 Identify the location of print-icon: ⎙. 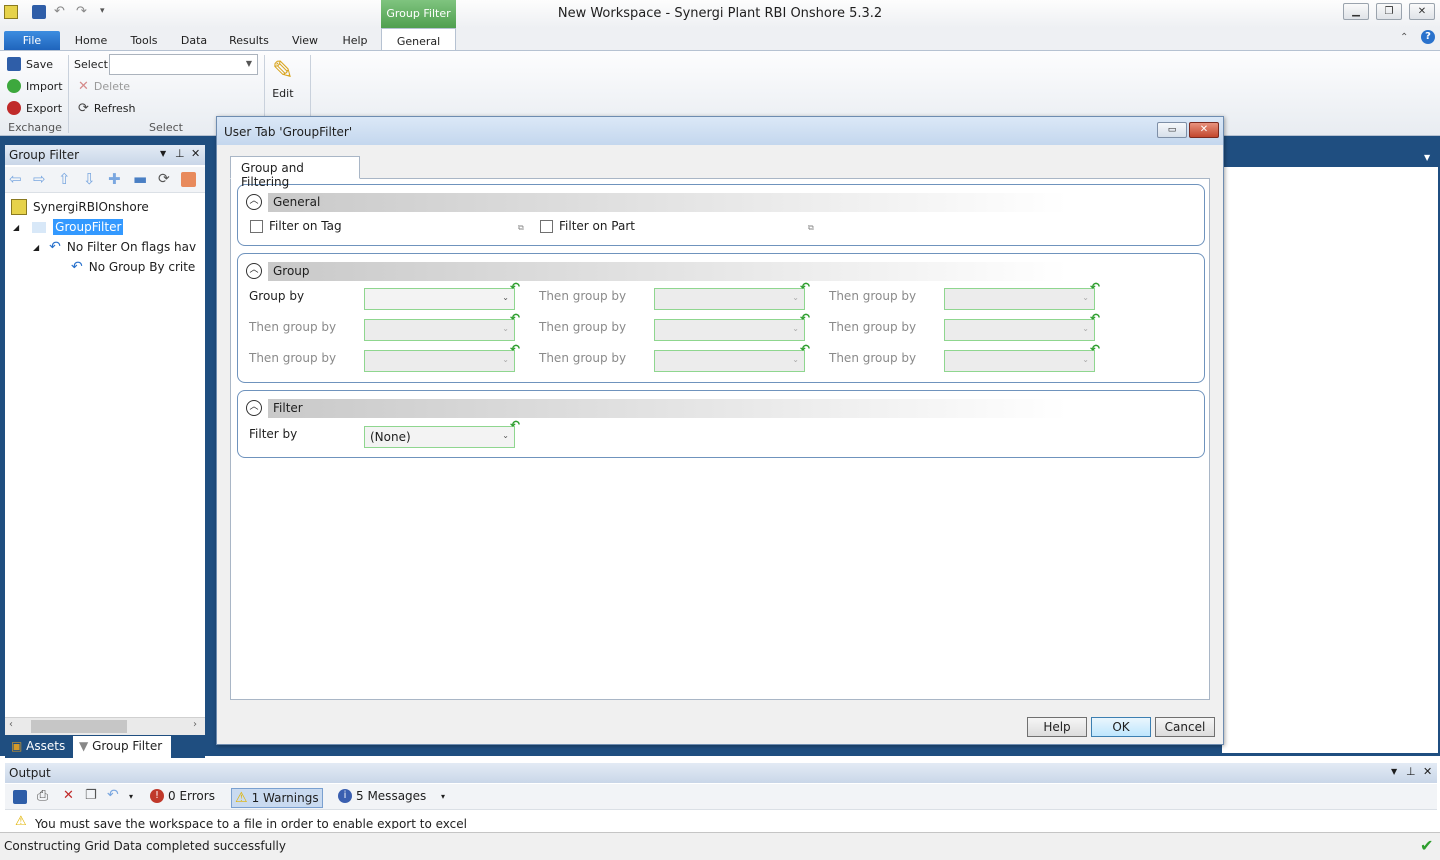
(42, 796).